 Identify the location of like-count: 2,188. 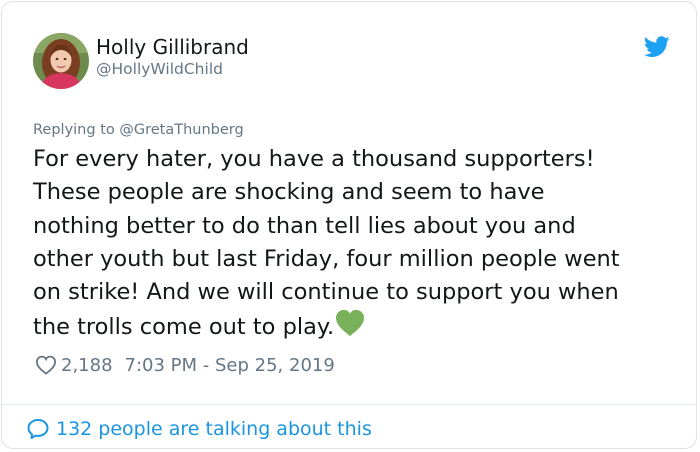
(87, 365).